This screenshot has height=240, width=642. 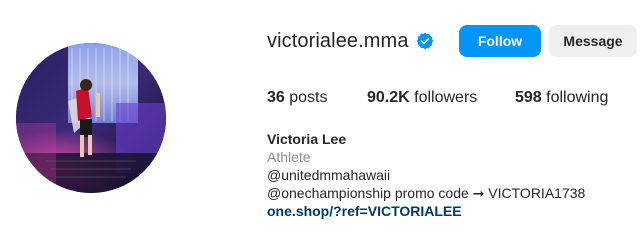 I want to click on followers-stat: 90.2K followers, so click(x=422, y=98).